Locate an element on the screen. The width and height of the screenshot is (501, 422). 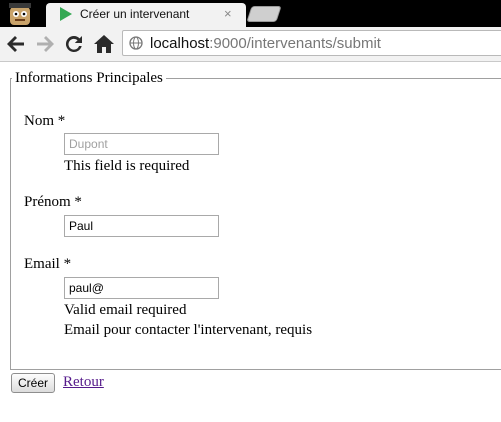
play-icon is located at coordinates (66, 14).